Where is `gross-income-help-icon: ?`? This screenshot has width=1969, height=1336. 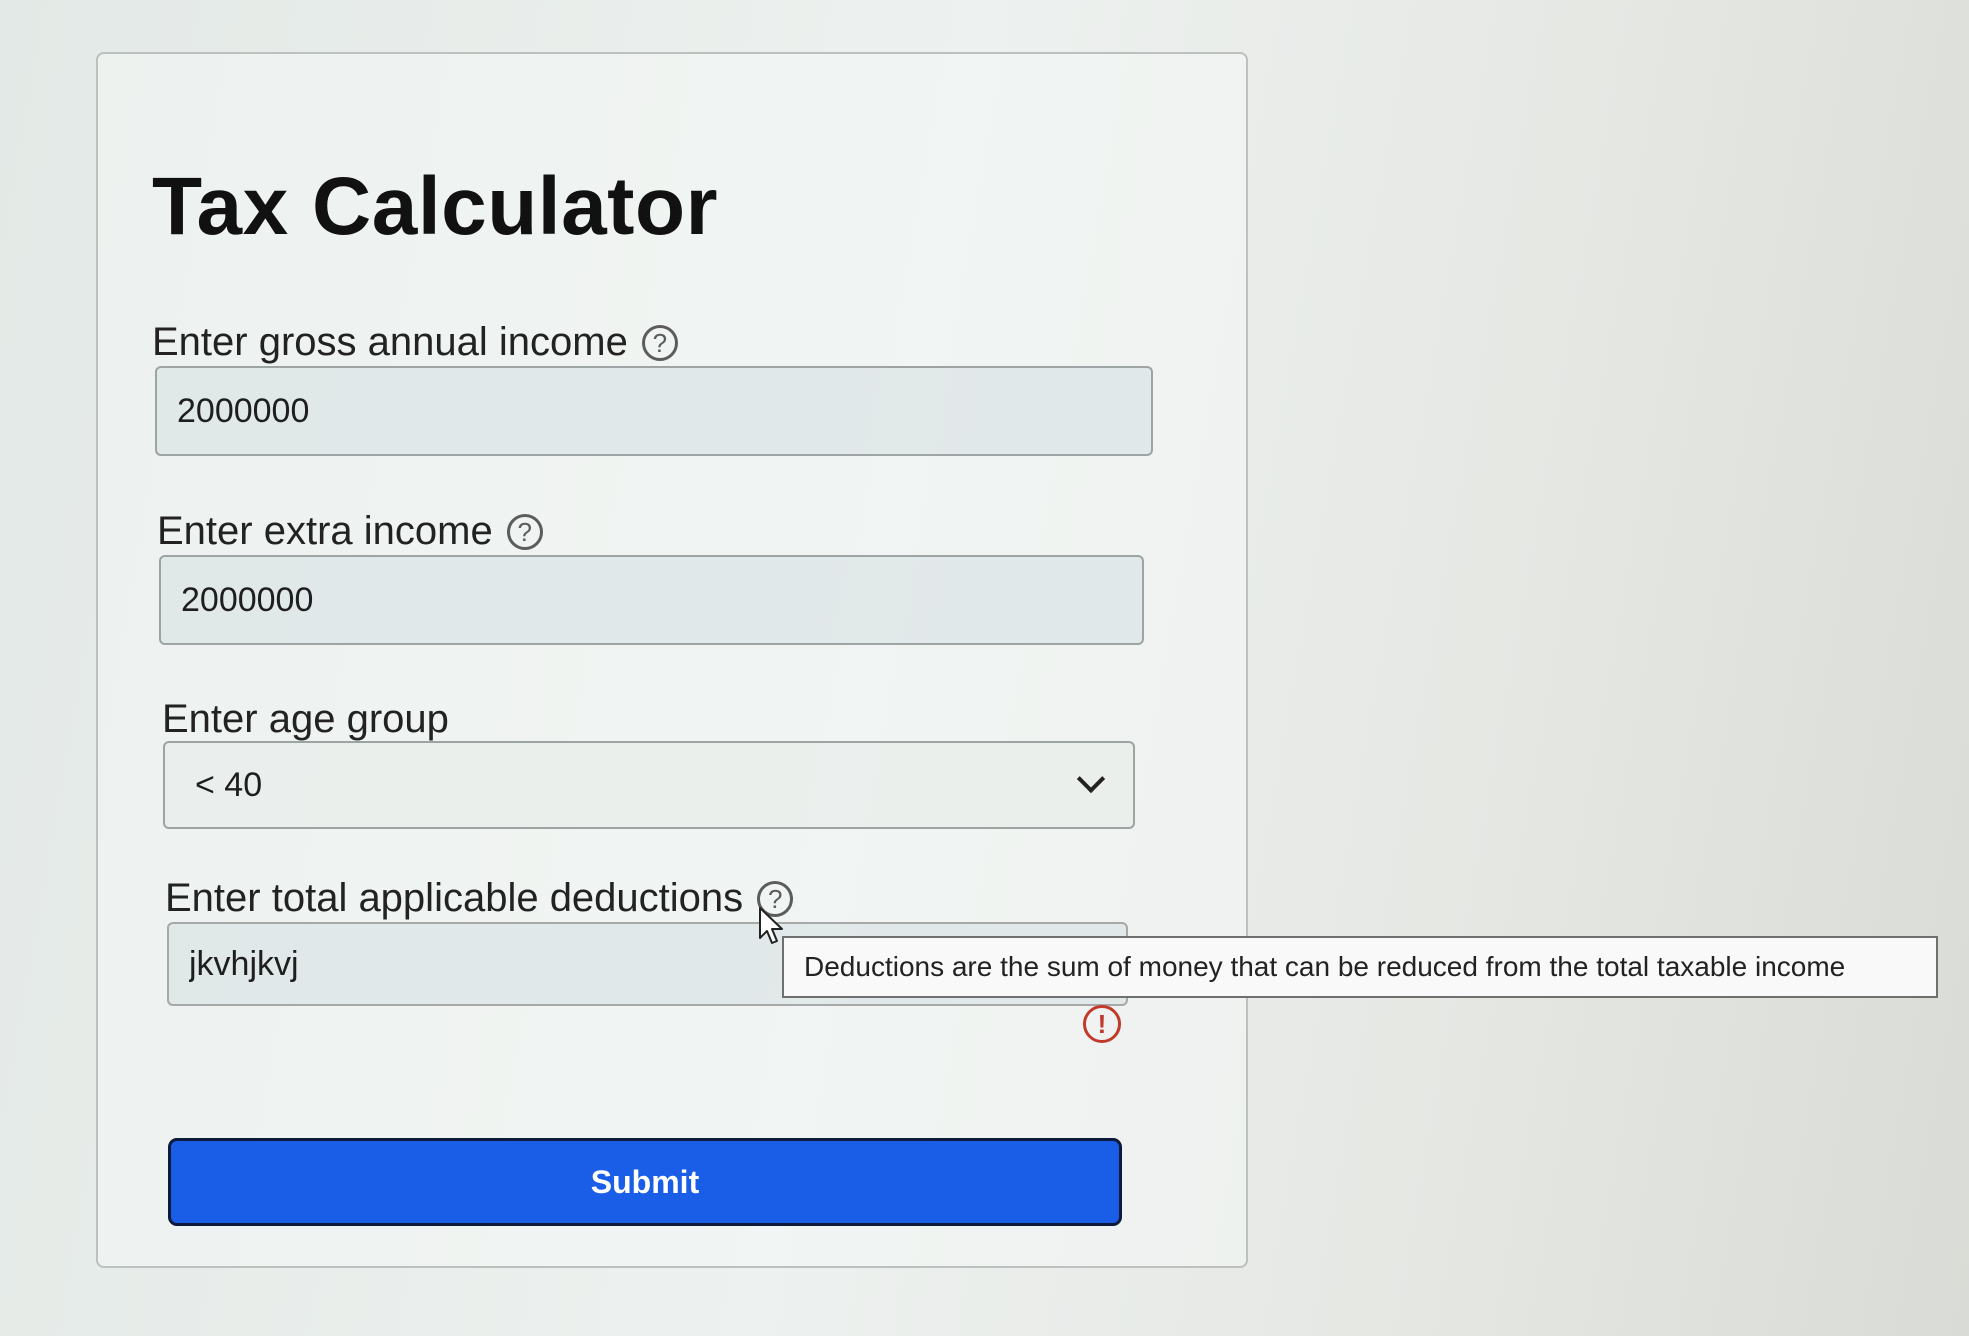 gross-income-help-icon: ? is located at coordinates (659, 342).